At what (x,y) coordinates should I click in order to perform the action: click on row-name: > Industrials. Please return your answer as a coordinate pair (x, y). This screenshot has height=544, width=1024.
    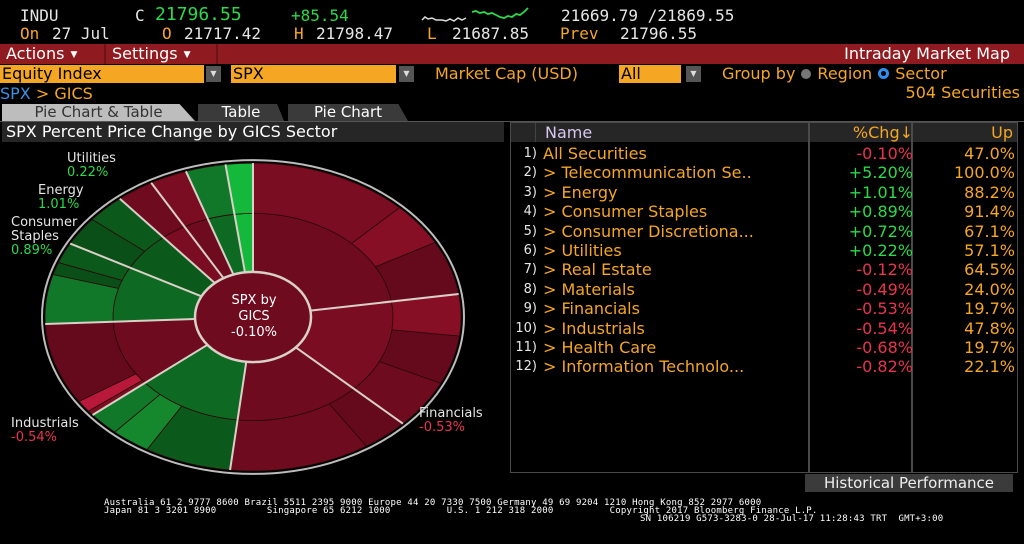
    Looking at the image, I should click on (594, 328).